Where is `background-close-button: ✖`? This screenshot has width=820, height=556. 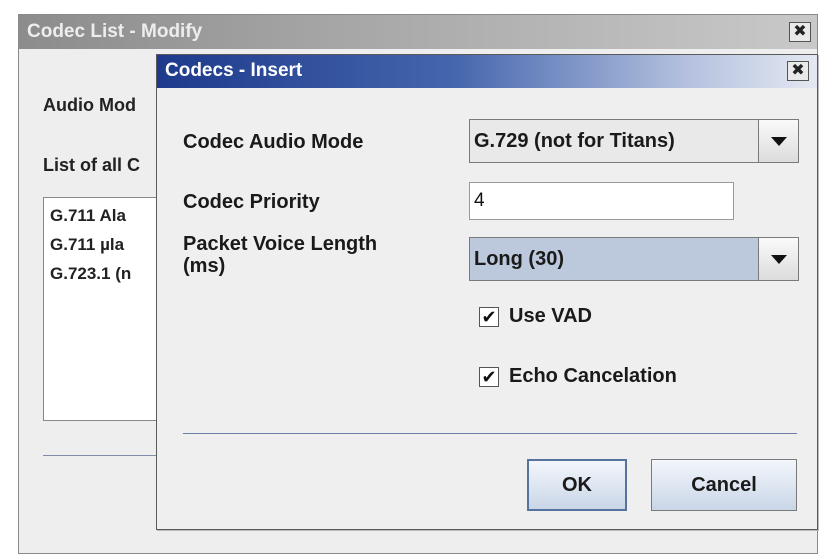
background-close-button: ✖ is located at coordinates (800, 32).